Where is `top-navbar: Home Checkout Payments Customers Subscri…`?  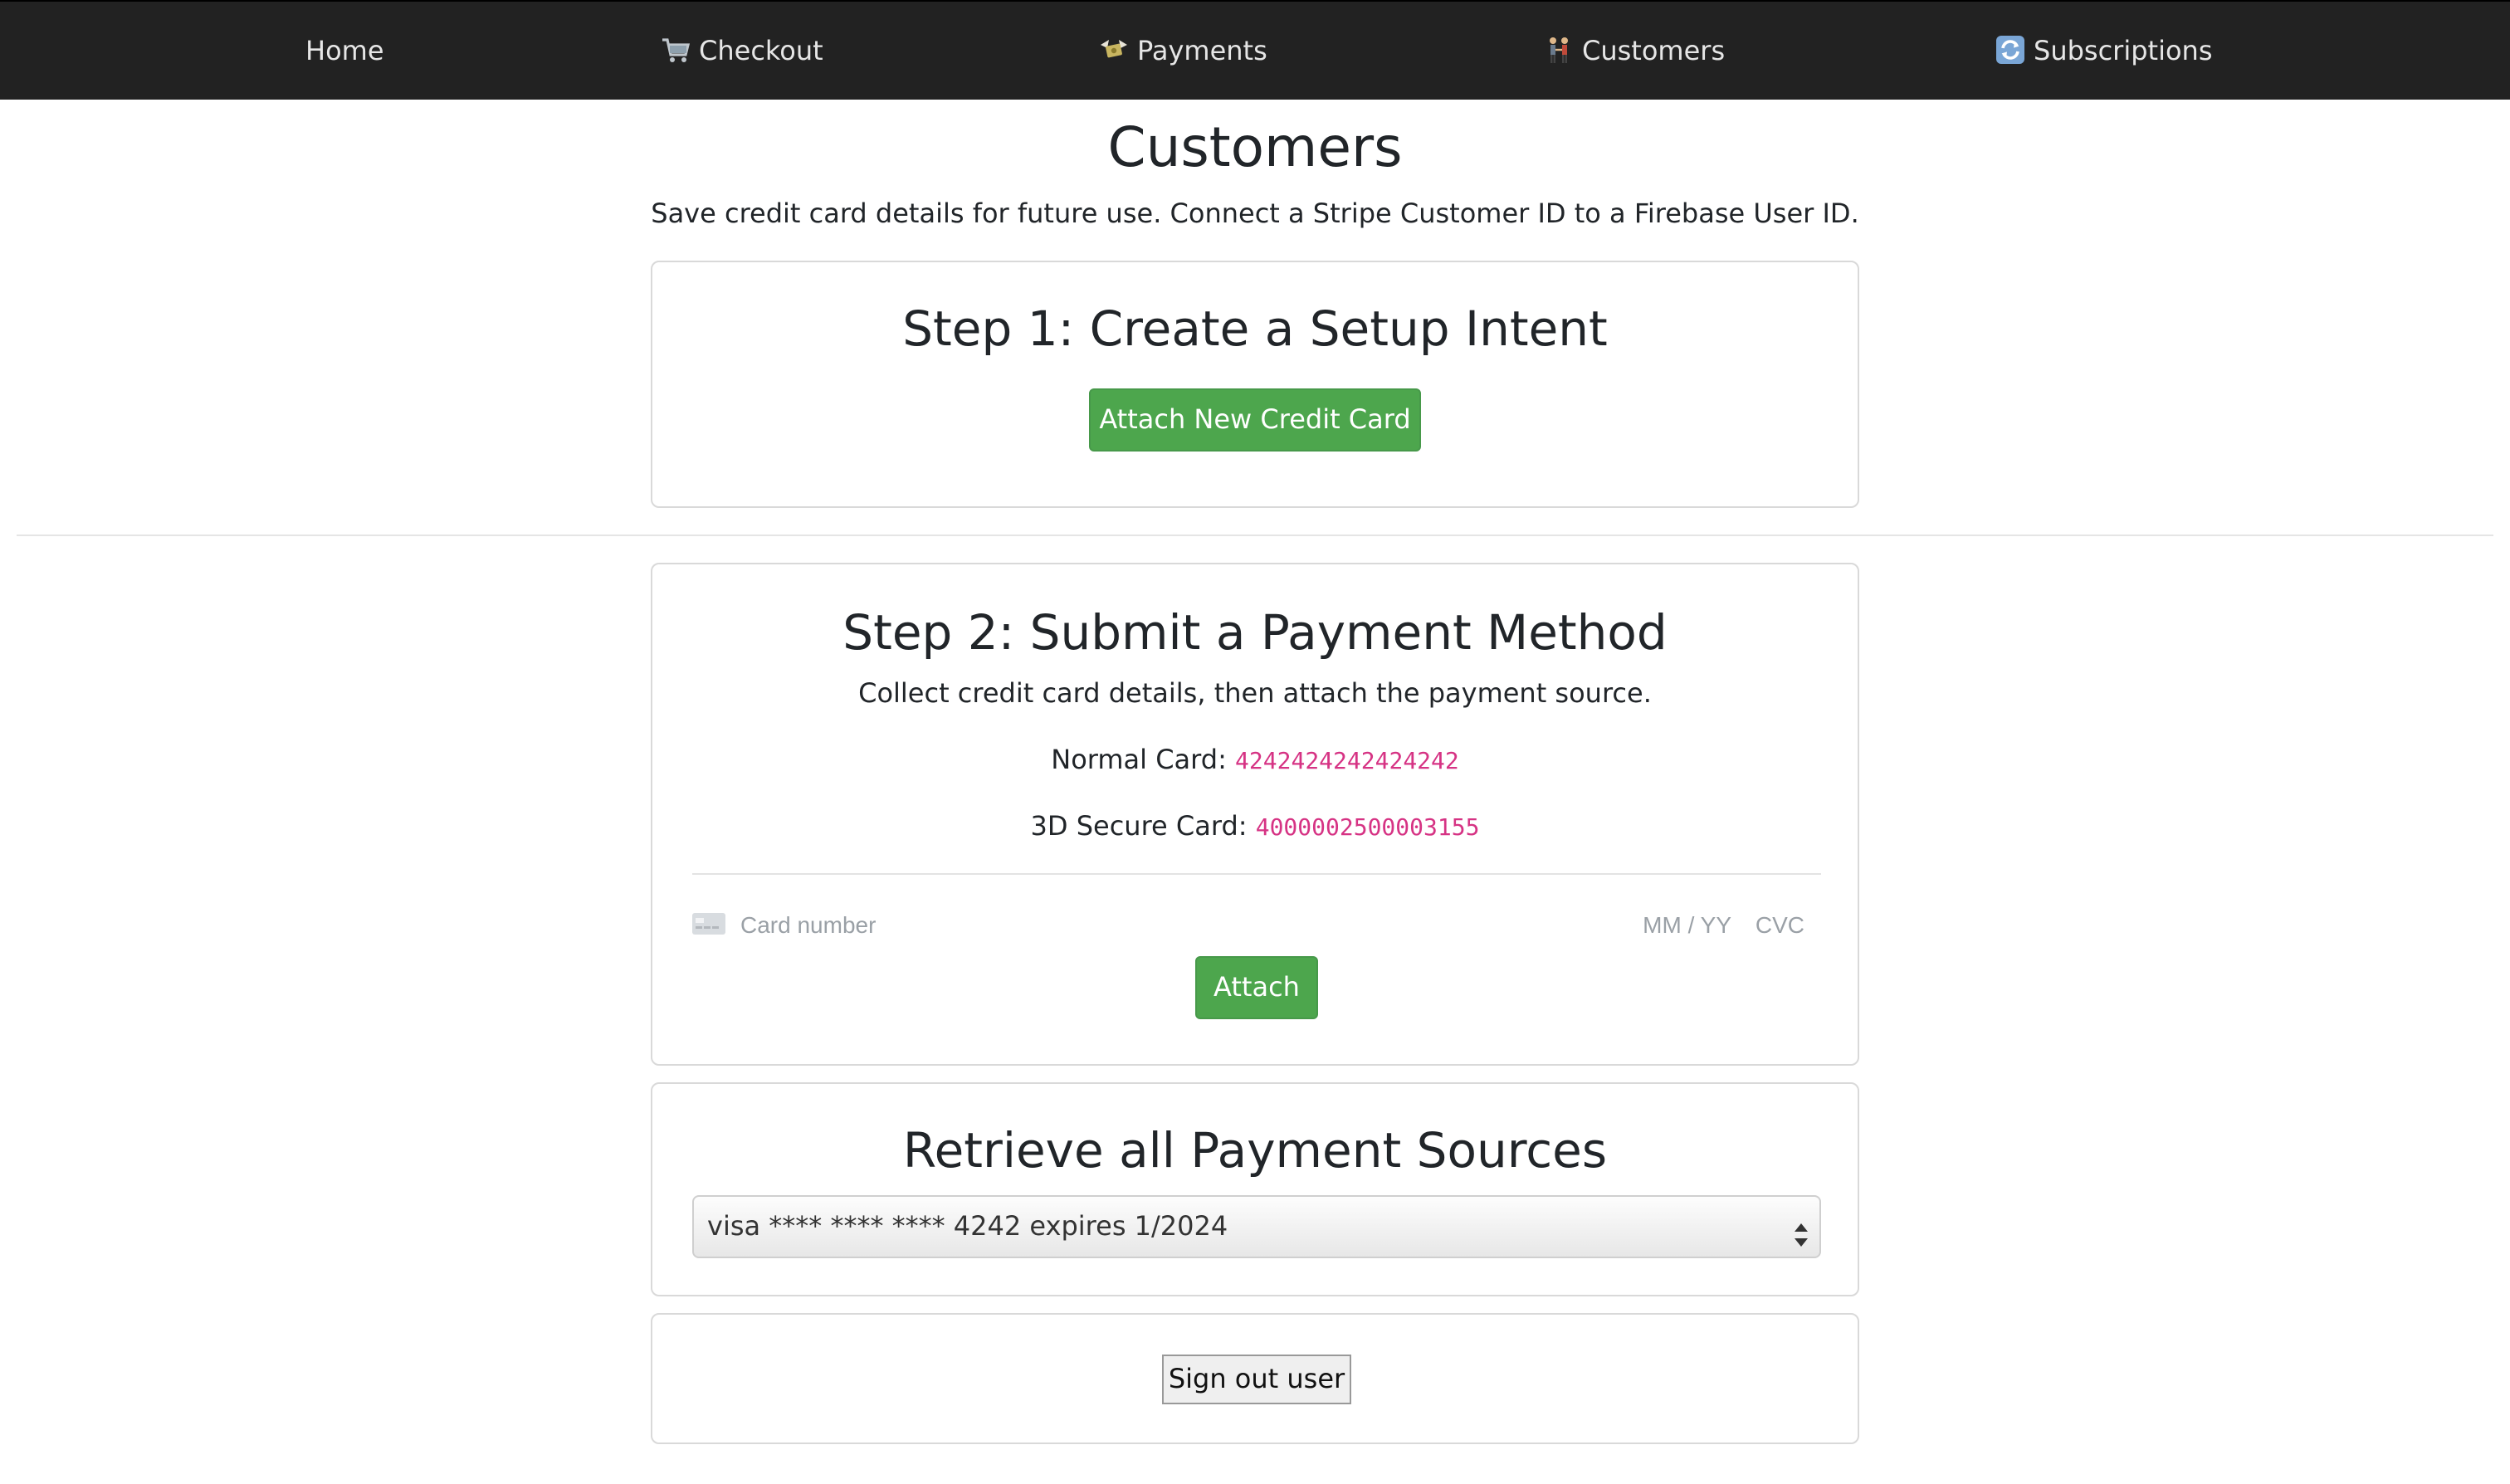 top-navbar: Home Checkout Payments Customers Subscri… is located at coordinates (1255, 50).